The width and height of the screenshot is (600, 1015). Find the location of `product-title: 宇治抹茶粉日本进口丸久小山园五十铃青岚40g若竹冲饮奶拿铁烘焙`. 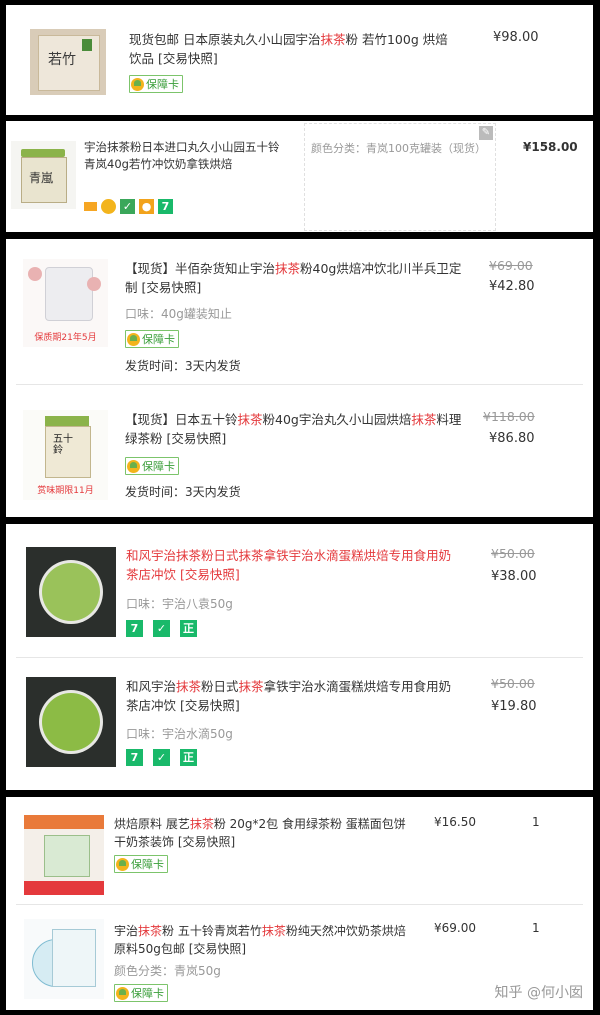

product-title: 宇治抹茶粉日本进口丸久小山园五十铃青岚40g若竹冲饮奶拿铁烘焙 is located at coordinates (186, 156).